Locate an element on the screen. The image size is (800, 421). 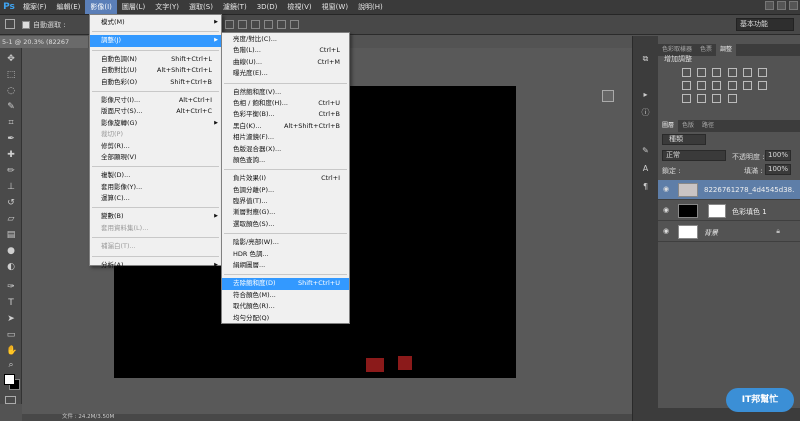
levels-adjustment-icon is located at coordinates (702, 72).